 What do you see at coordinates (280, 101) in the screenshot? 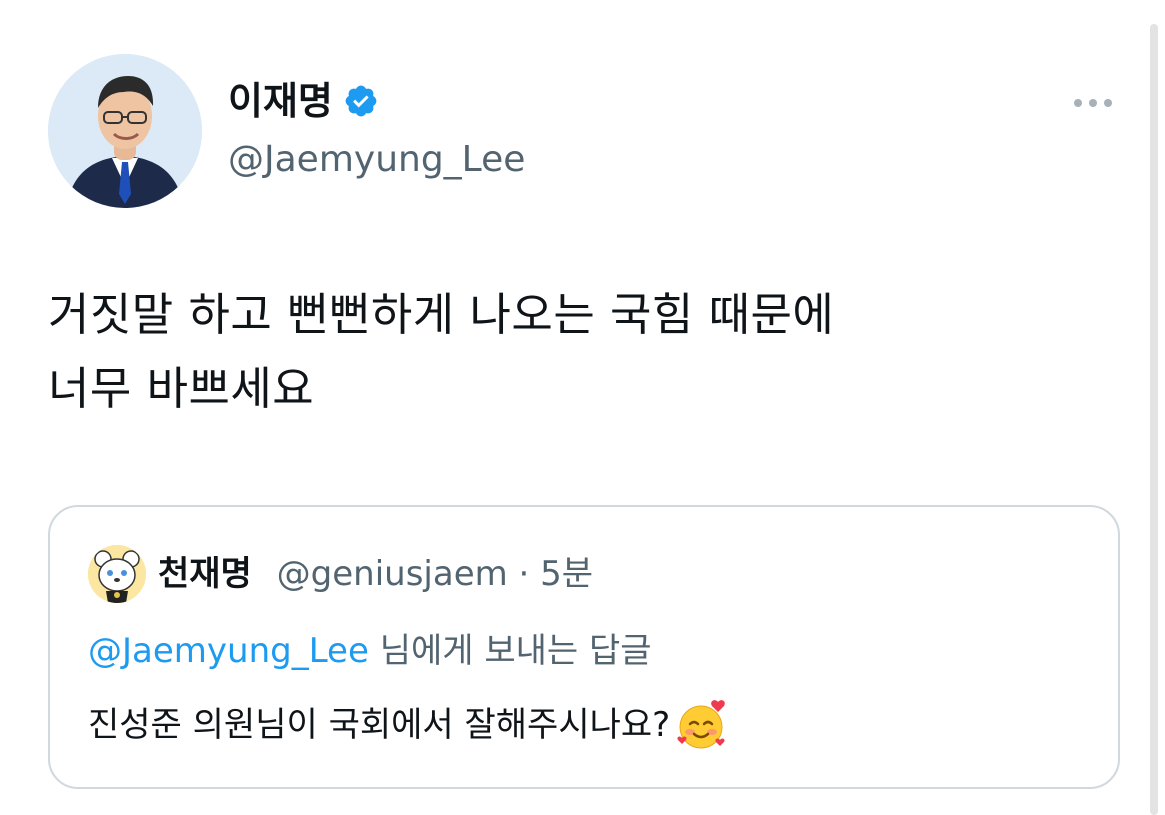
I see `author-name-text: 이재명` at bounding box center [280, 101].